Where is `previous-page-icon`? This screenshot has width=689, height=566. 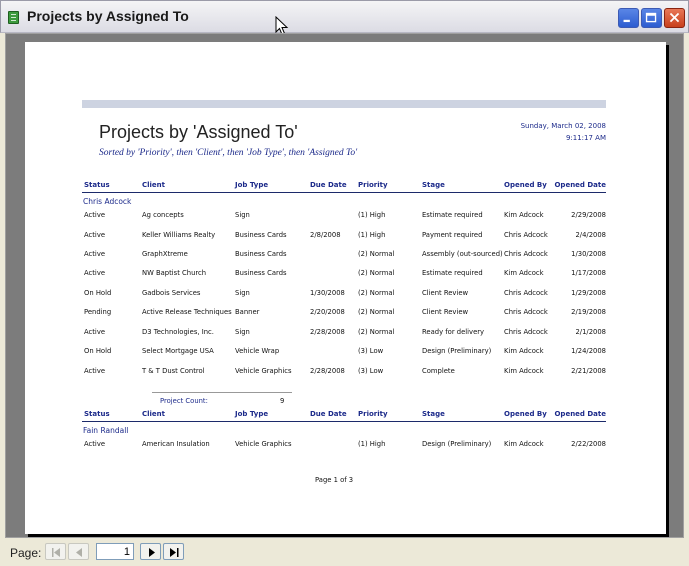
previous-page-icon is located at coordinates (79, 552).